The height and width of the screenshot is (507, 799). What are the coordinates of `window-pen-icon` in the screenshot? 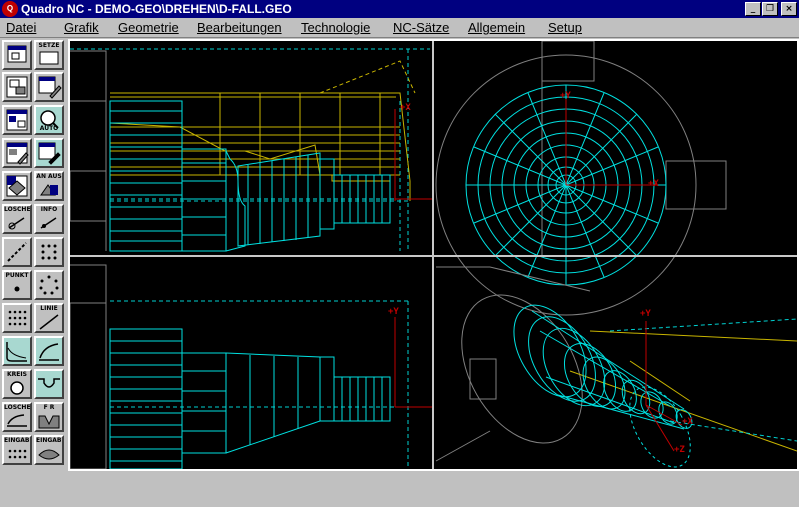 It's located at (49, 153).